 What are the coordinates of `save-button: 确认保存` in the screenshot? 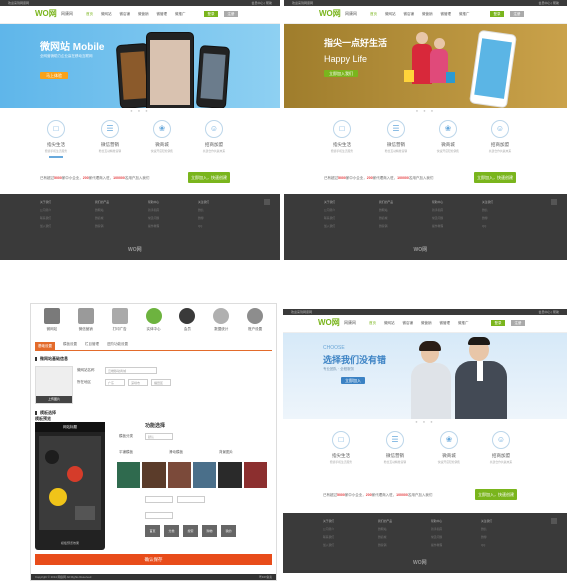 It's located at (153, 559).